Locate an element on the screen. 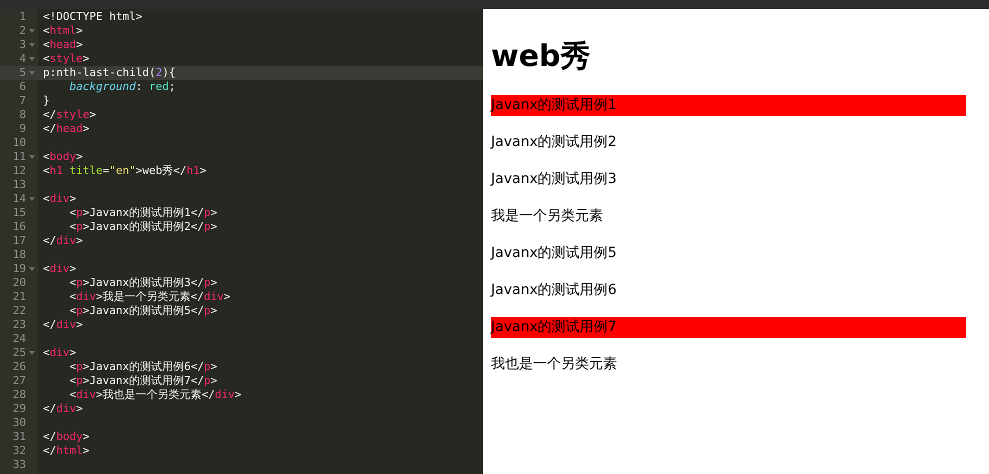 The height and width of the screenshot is (474, 989). line-number: 4 is located at coordinates (22, 59).